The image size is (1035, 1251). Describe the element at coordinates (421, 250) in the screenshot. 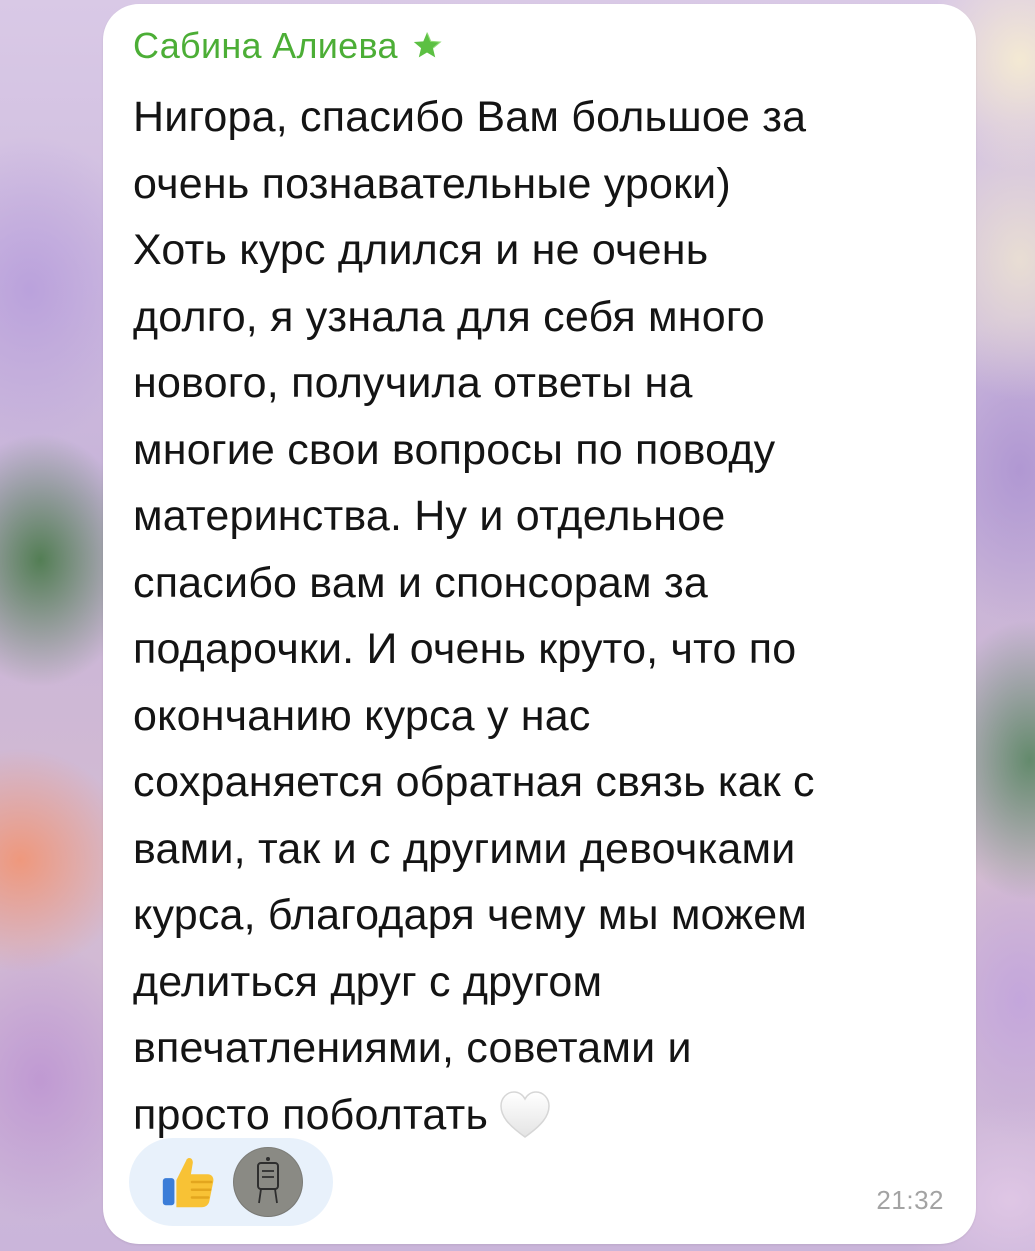

I see `message-line: Хоть курс длился и не очень` at that location.